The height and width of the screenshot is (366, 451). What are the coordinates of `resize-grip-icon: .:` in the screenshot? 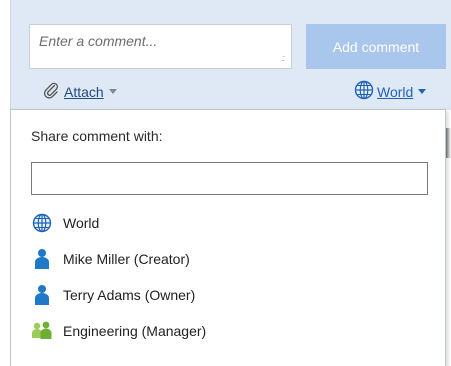 It's located at (283, 58).